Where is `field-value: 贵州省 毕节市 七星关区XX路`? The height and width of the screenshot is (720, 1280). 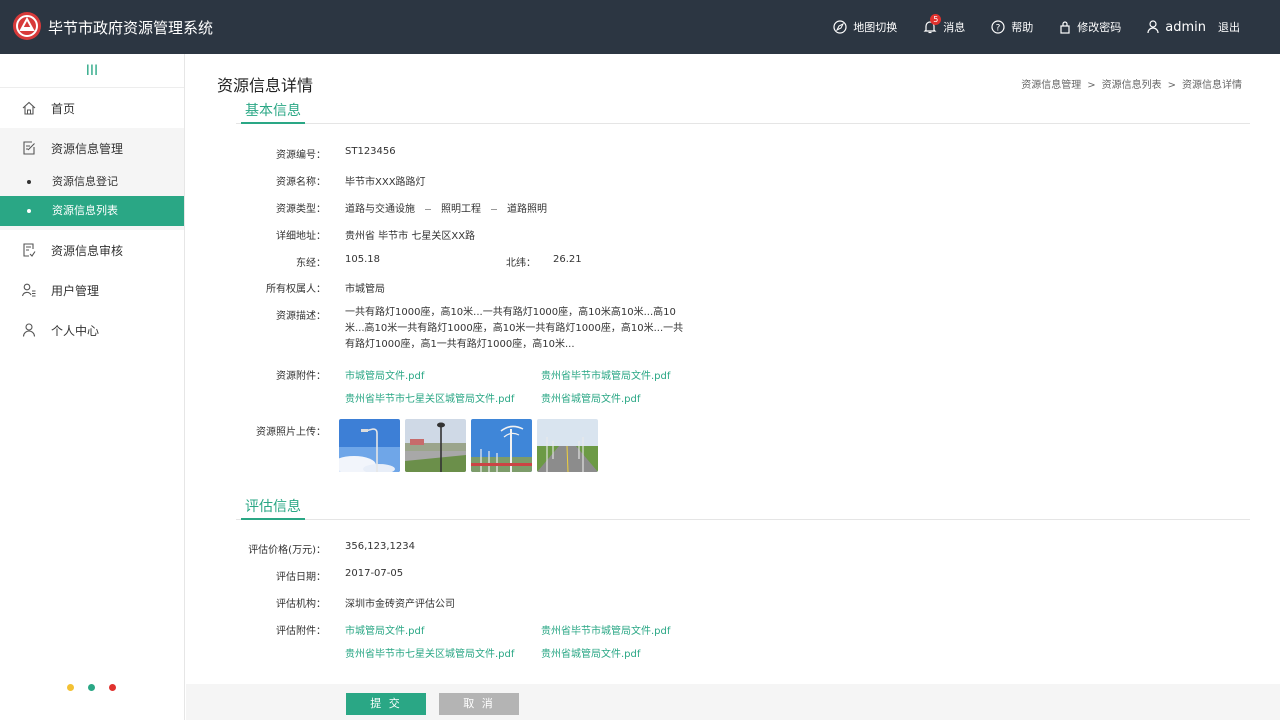
field-value: 贵州省 毕节市 七星关区XX路 is located at coordinates (410, 236).